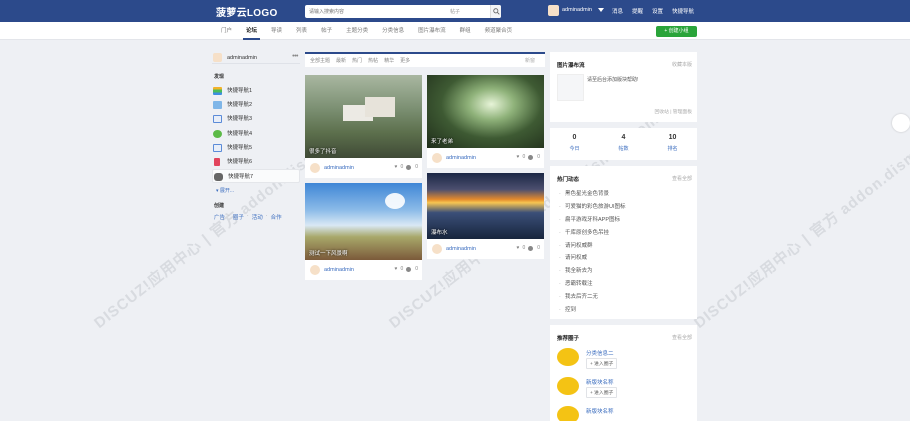 The image size is (910, 421). Describe the element at coordinates (592, 207) in the screenshot. I see `list-item: 可爱猫的彩色旅游UI图标` at that location.